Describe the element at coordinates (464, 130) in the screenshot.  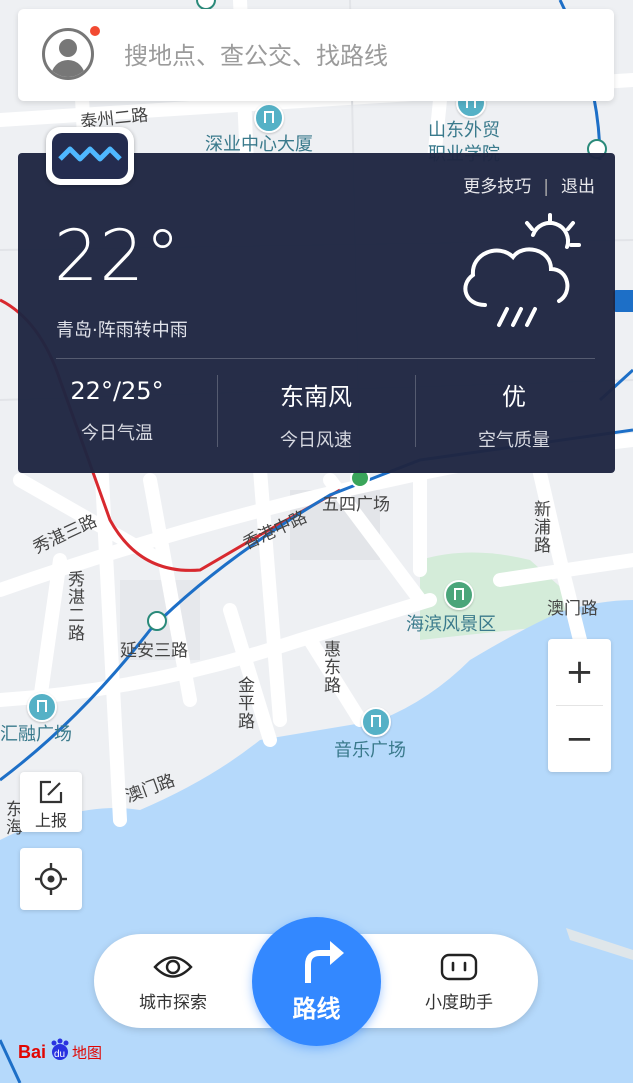
I see `map-label: 山东外贸` at that location.